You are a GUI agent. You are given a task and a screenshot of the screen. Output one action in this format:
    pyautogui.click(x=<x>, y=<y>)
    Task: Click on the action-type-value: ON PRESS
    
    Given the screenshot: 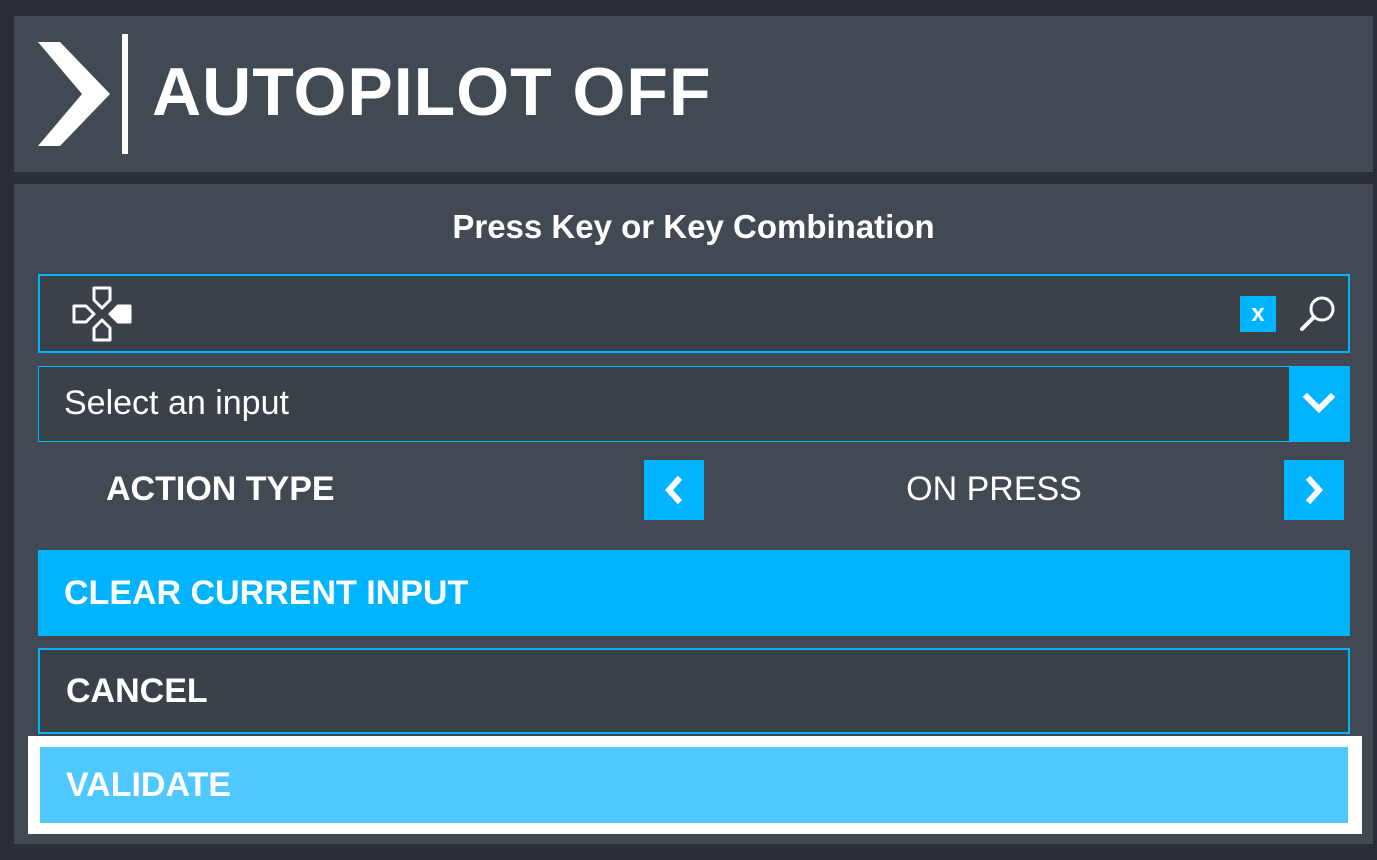 What is the action you would take?
    pyautogui.click(x=994, y=489)
    